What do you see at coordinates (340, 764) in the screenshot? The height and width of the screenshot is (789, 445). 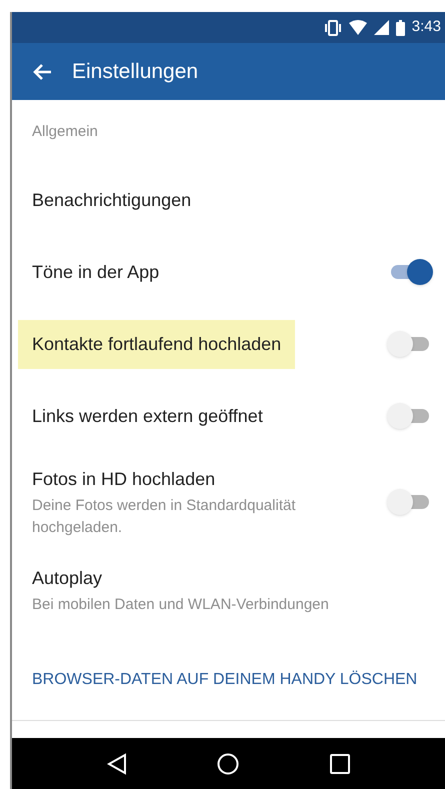 I see `recents-icon` at bounding box center [340, 764].